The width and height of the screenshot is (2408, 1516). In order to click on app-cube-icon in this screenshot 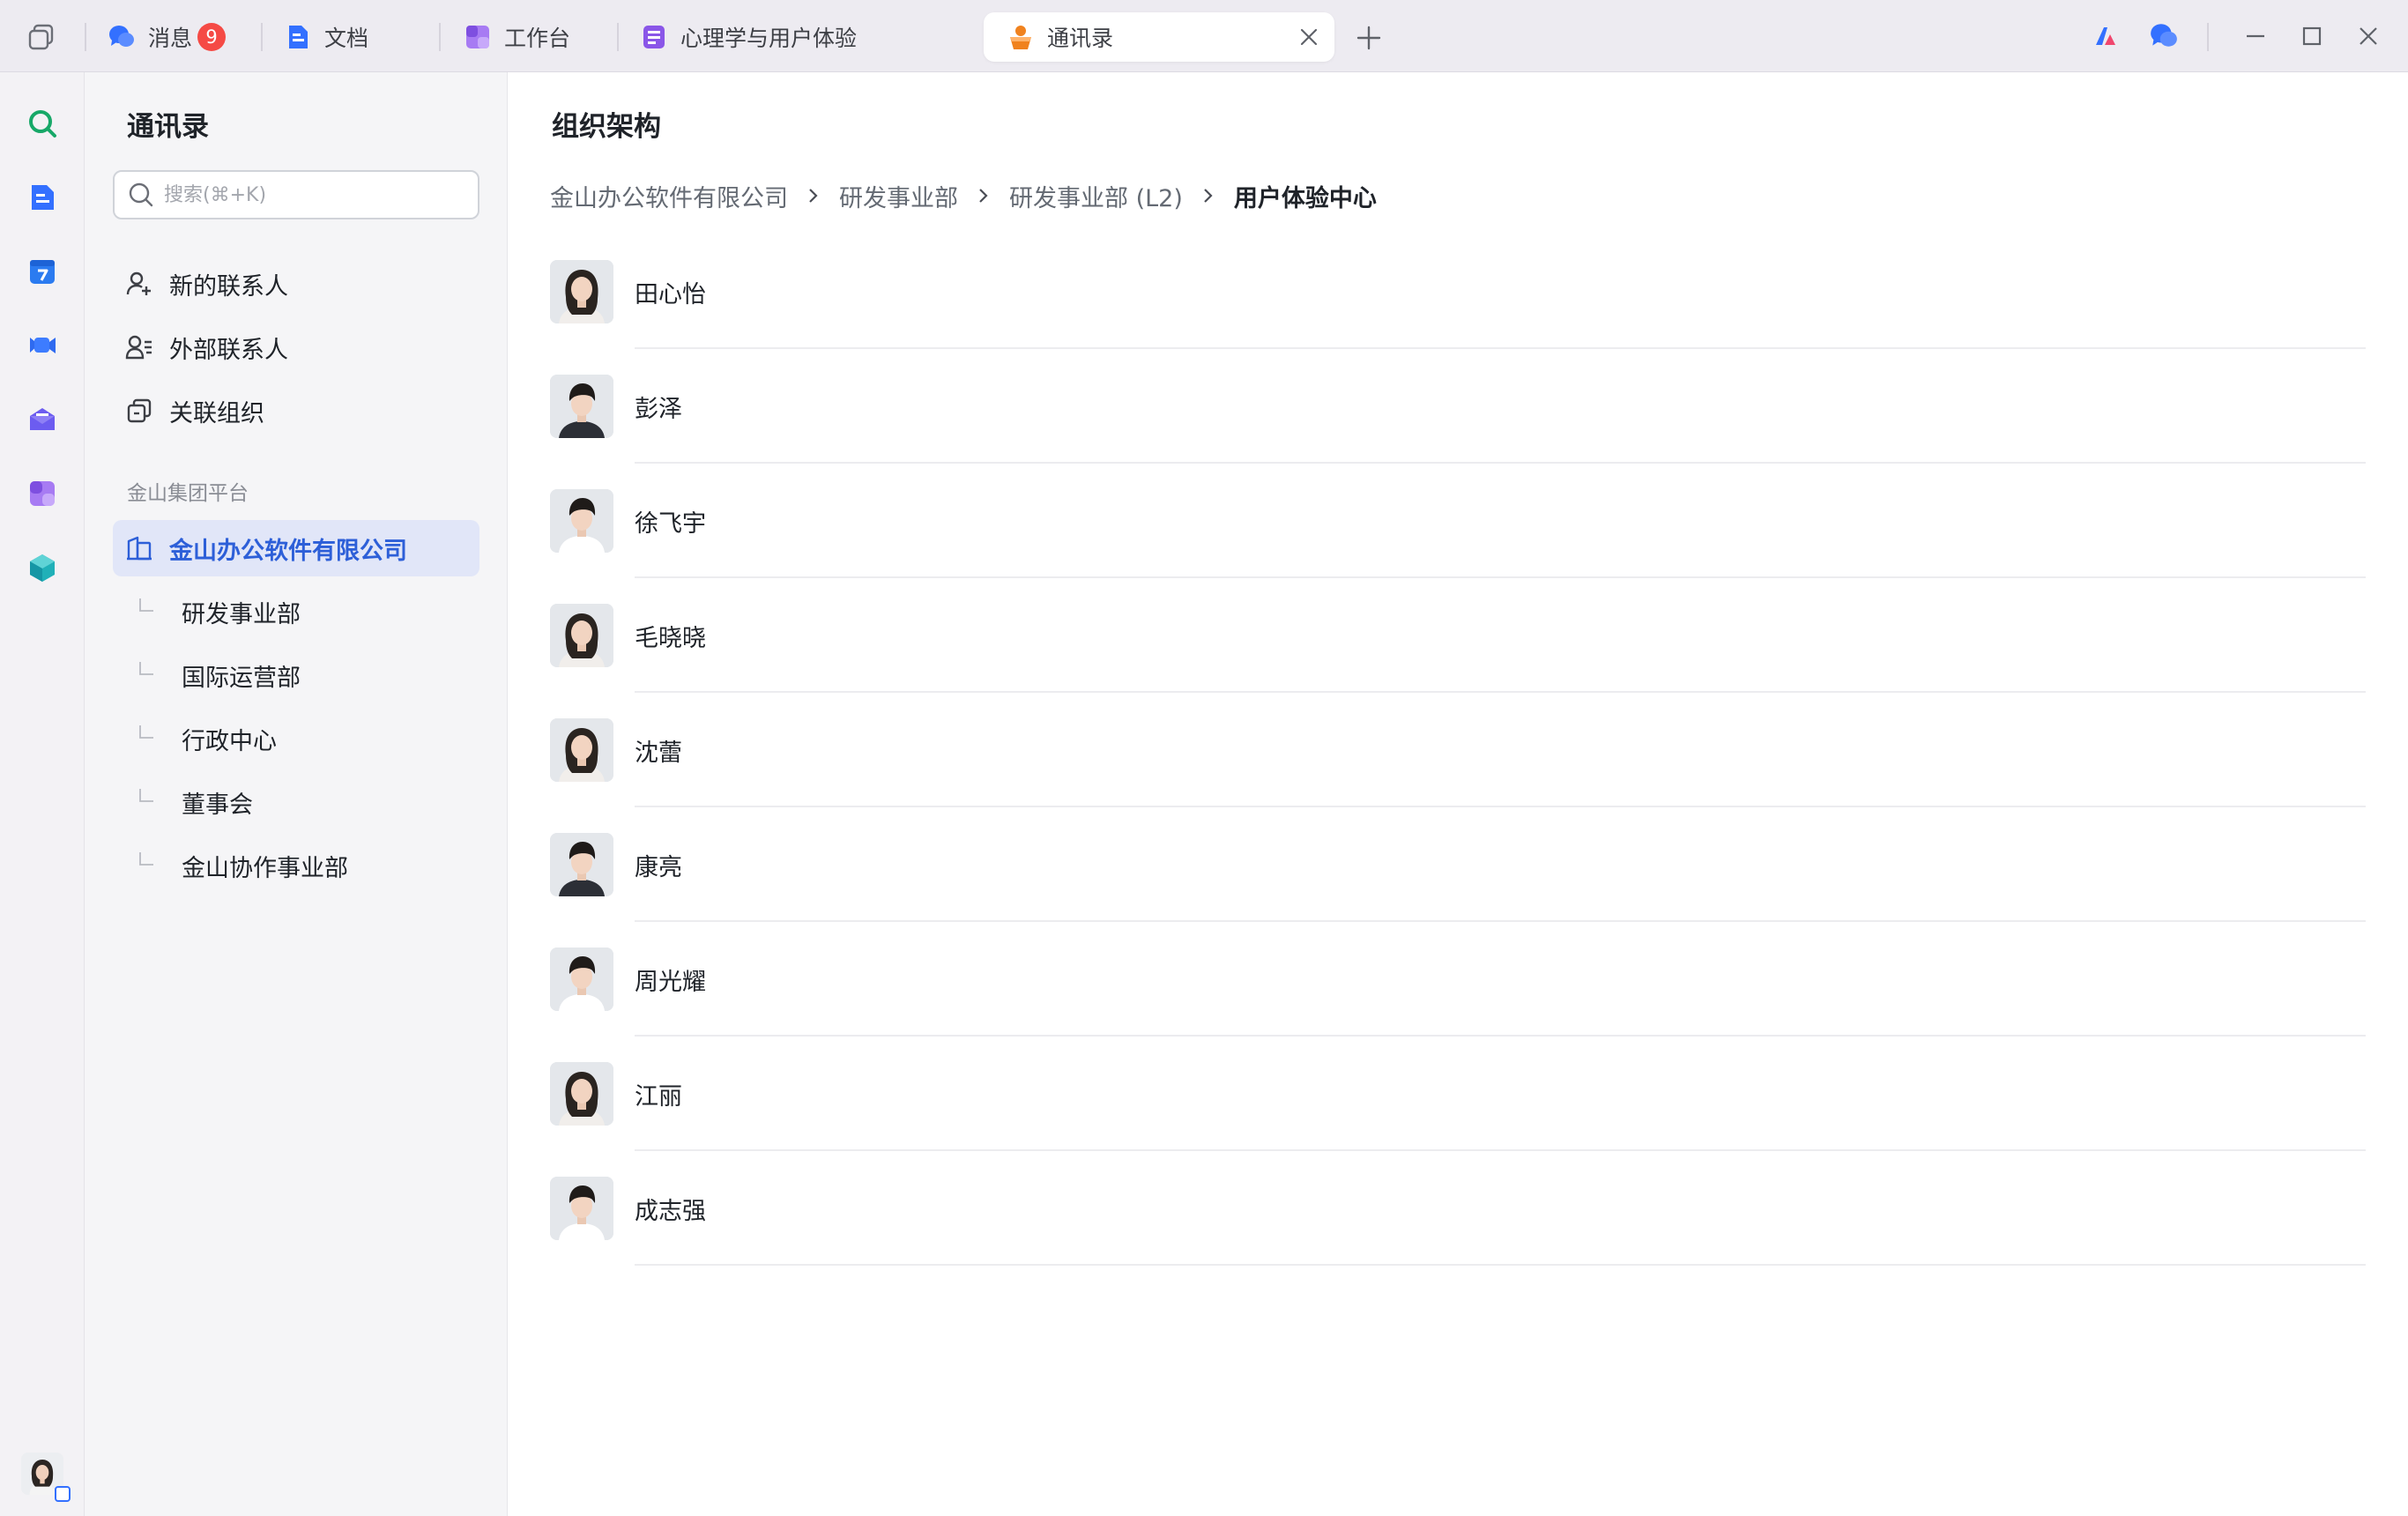, I will do `click(42, 567)`.